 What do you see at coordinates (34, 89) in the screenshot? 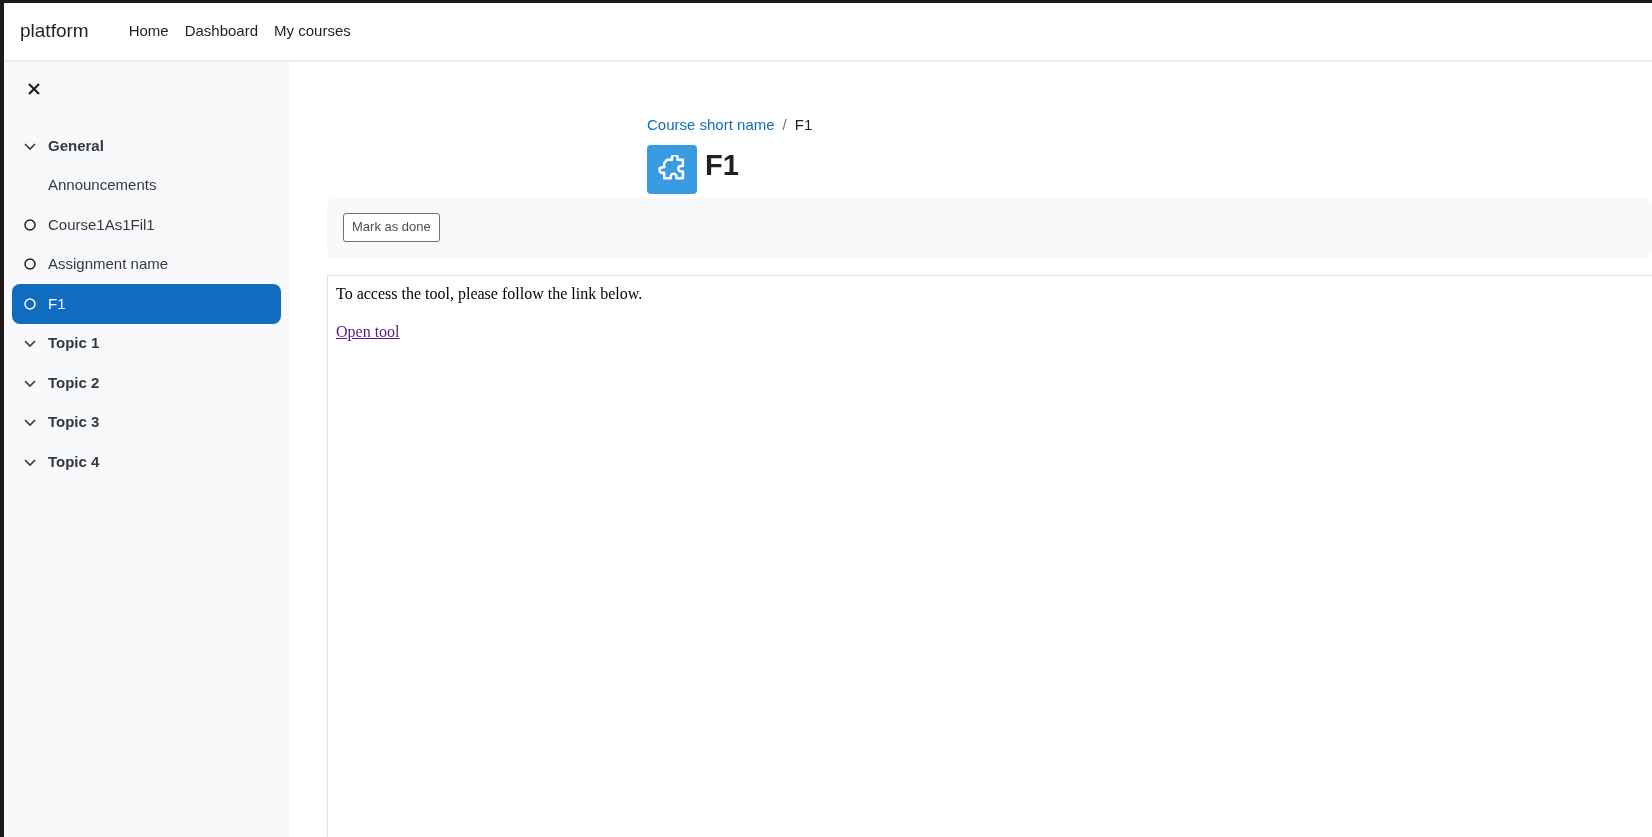
I see `close-icon` at bounding box center [34, 89].